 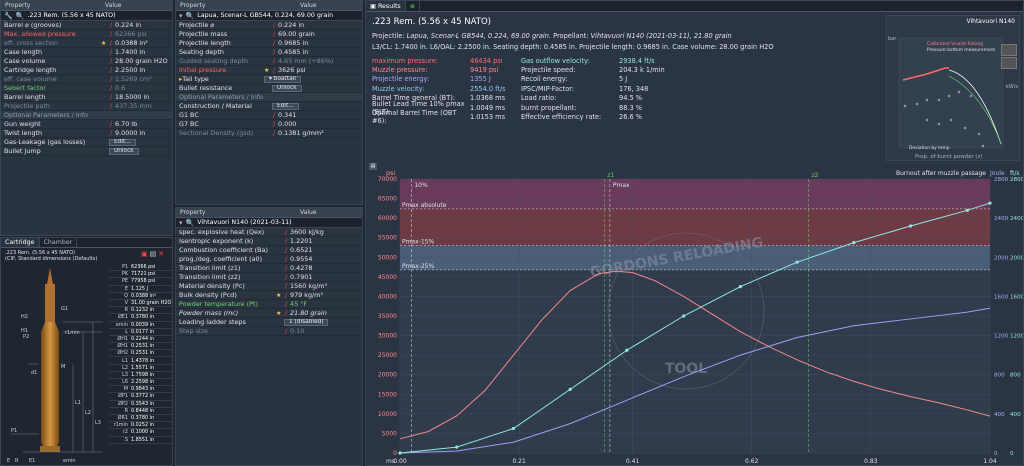 I want to click on property-row: Barrel length/18.5000 in, so click(x=86, y=97).